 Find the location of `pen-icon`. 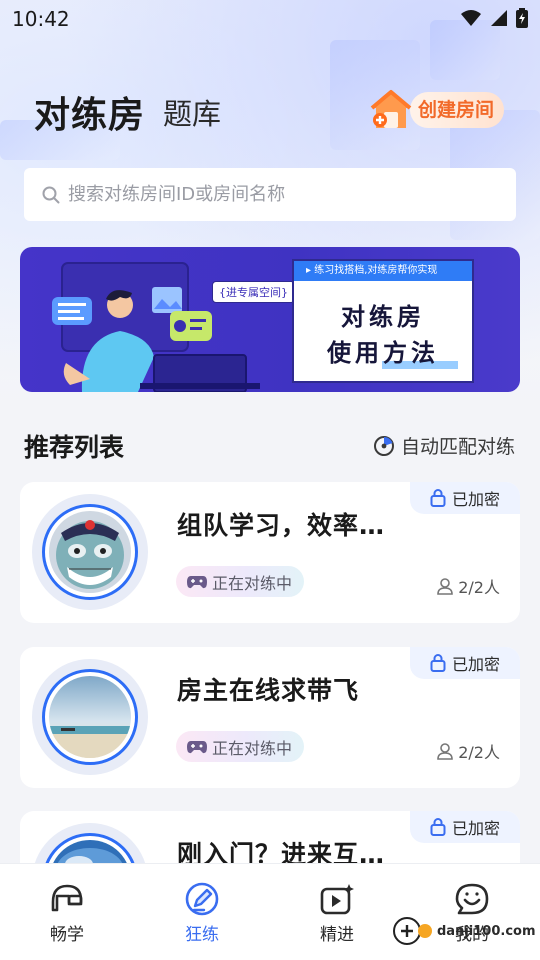

pen-icon is located at coordinates (202, 899).